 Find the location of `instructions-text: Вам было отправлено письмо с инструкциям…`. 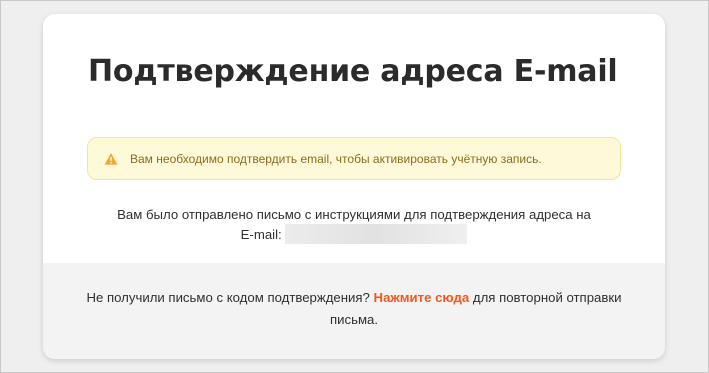

instructions-text: Вам было отправлено письмо с инструкциям… is located at coordinates (354, 224).